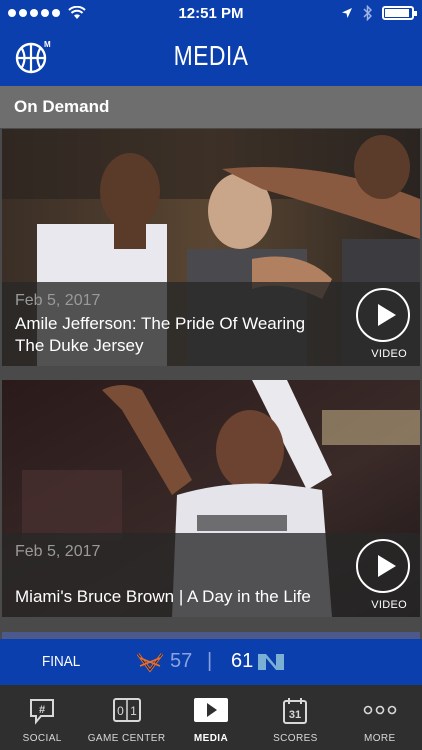  Describe the element at coordinates (211, 710) in the screenshot. I see `play-icon` at that location.